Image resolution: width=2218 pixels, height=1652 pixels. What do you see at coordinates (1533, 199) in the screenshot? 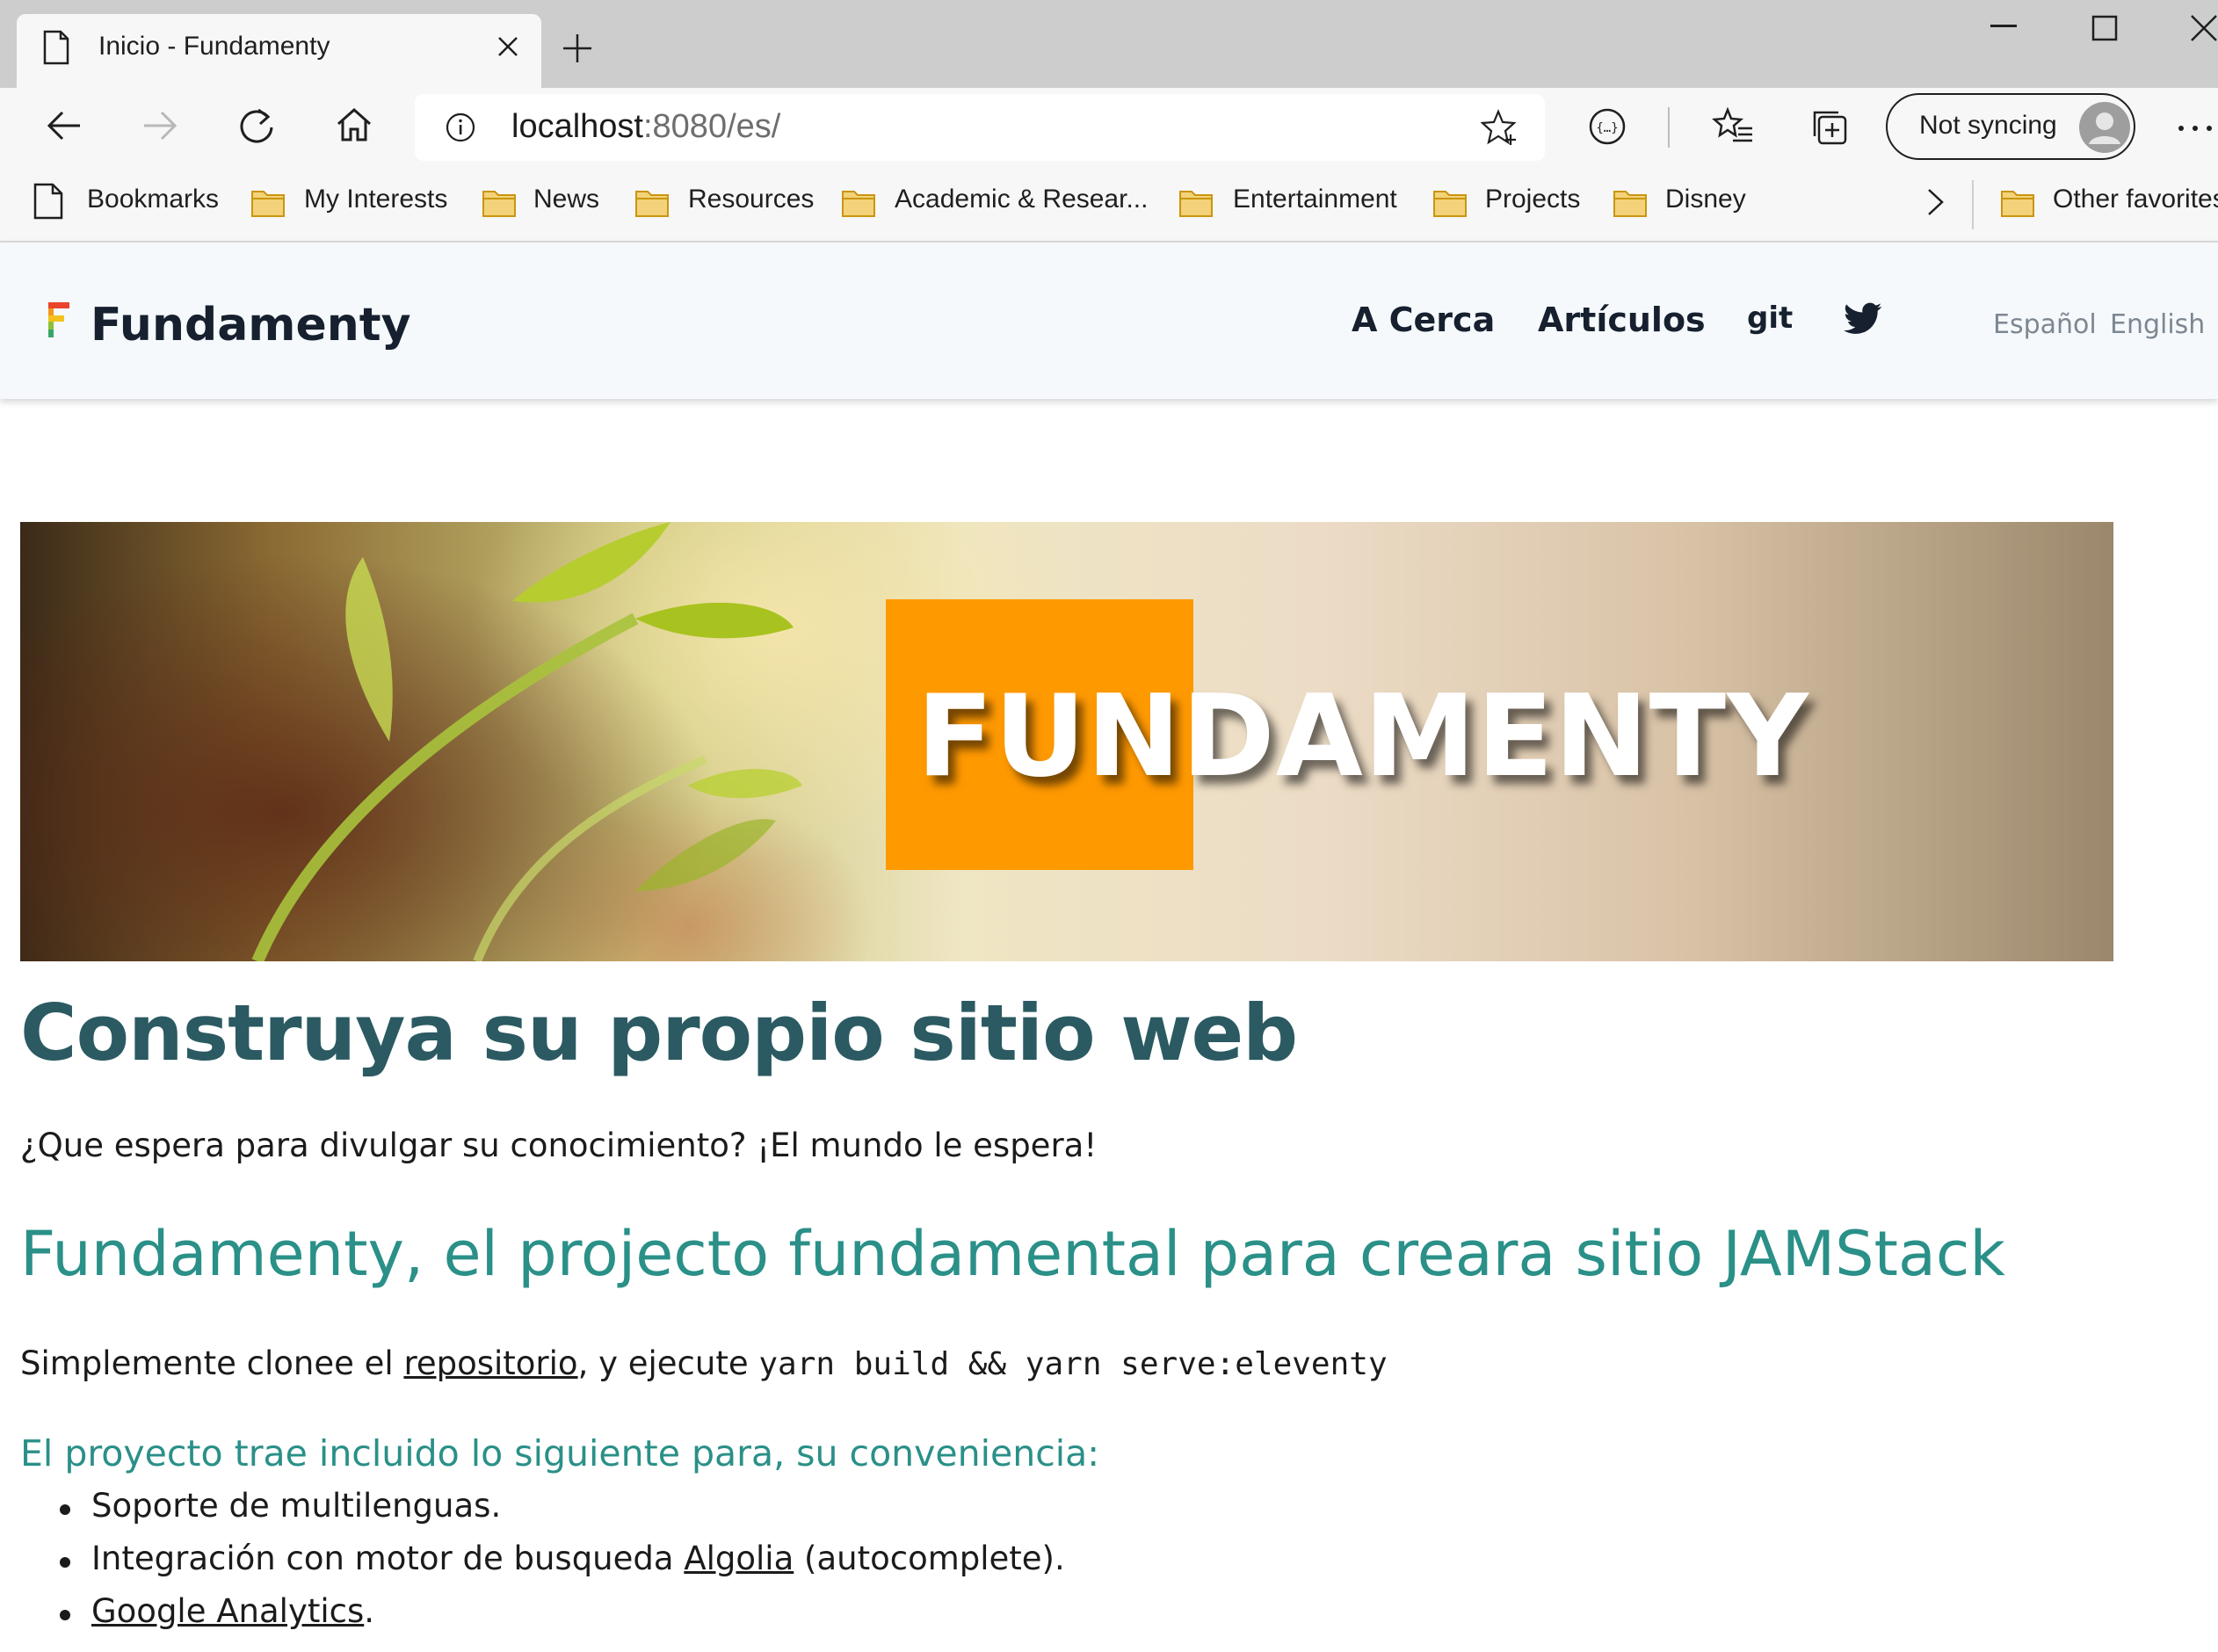
I see `bookmark-label: Projects` at bounding box center [1533, 199].